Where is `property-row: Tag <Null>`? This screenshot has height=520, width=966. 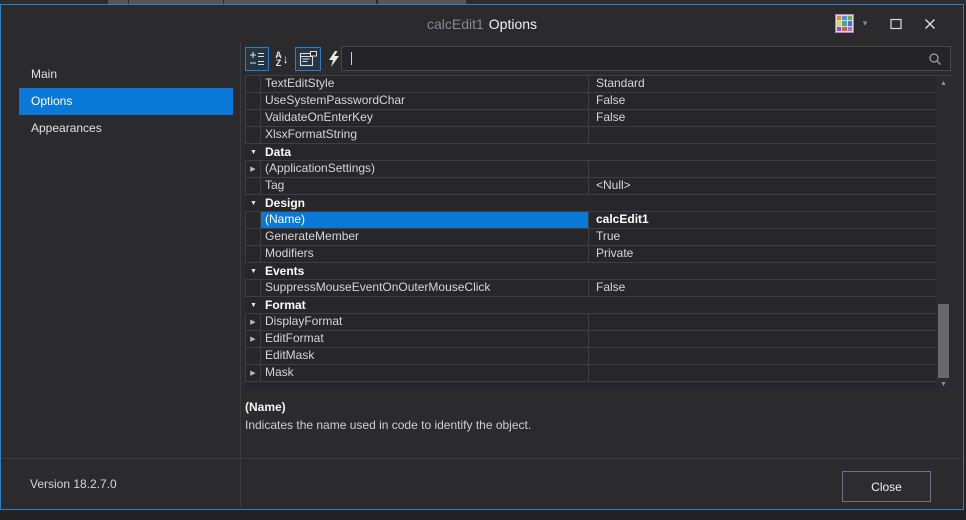
property-row: Tag <Null> is located at coordinates (590, 186).